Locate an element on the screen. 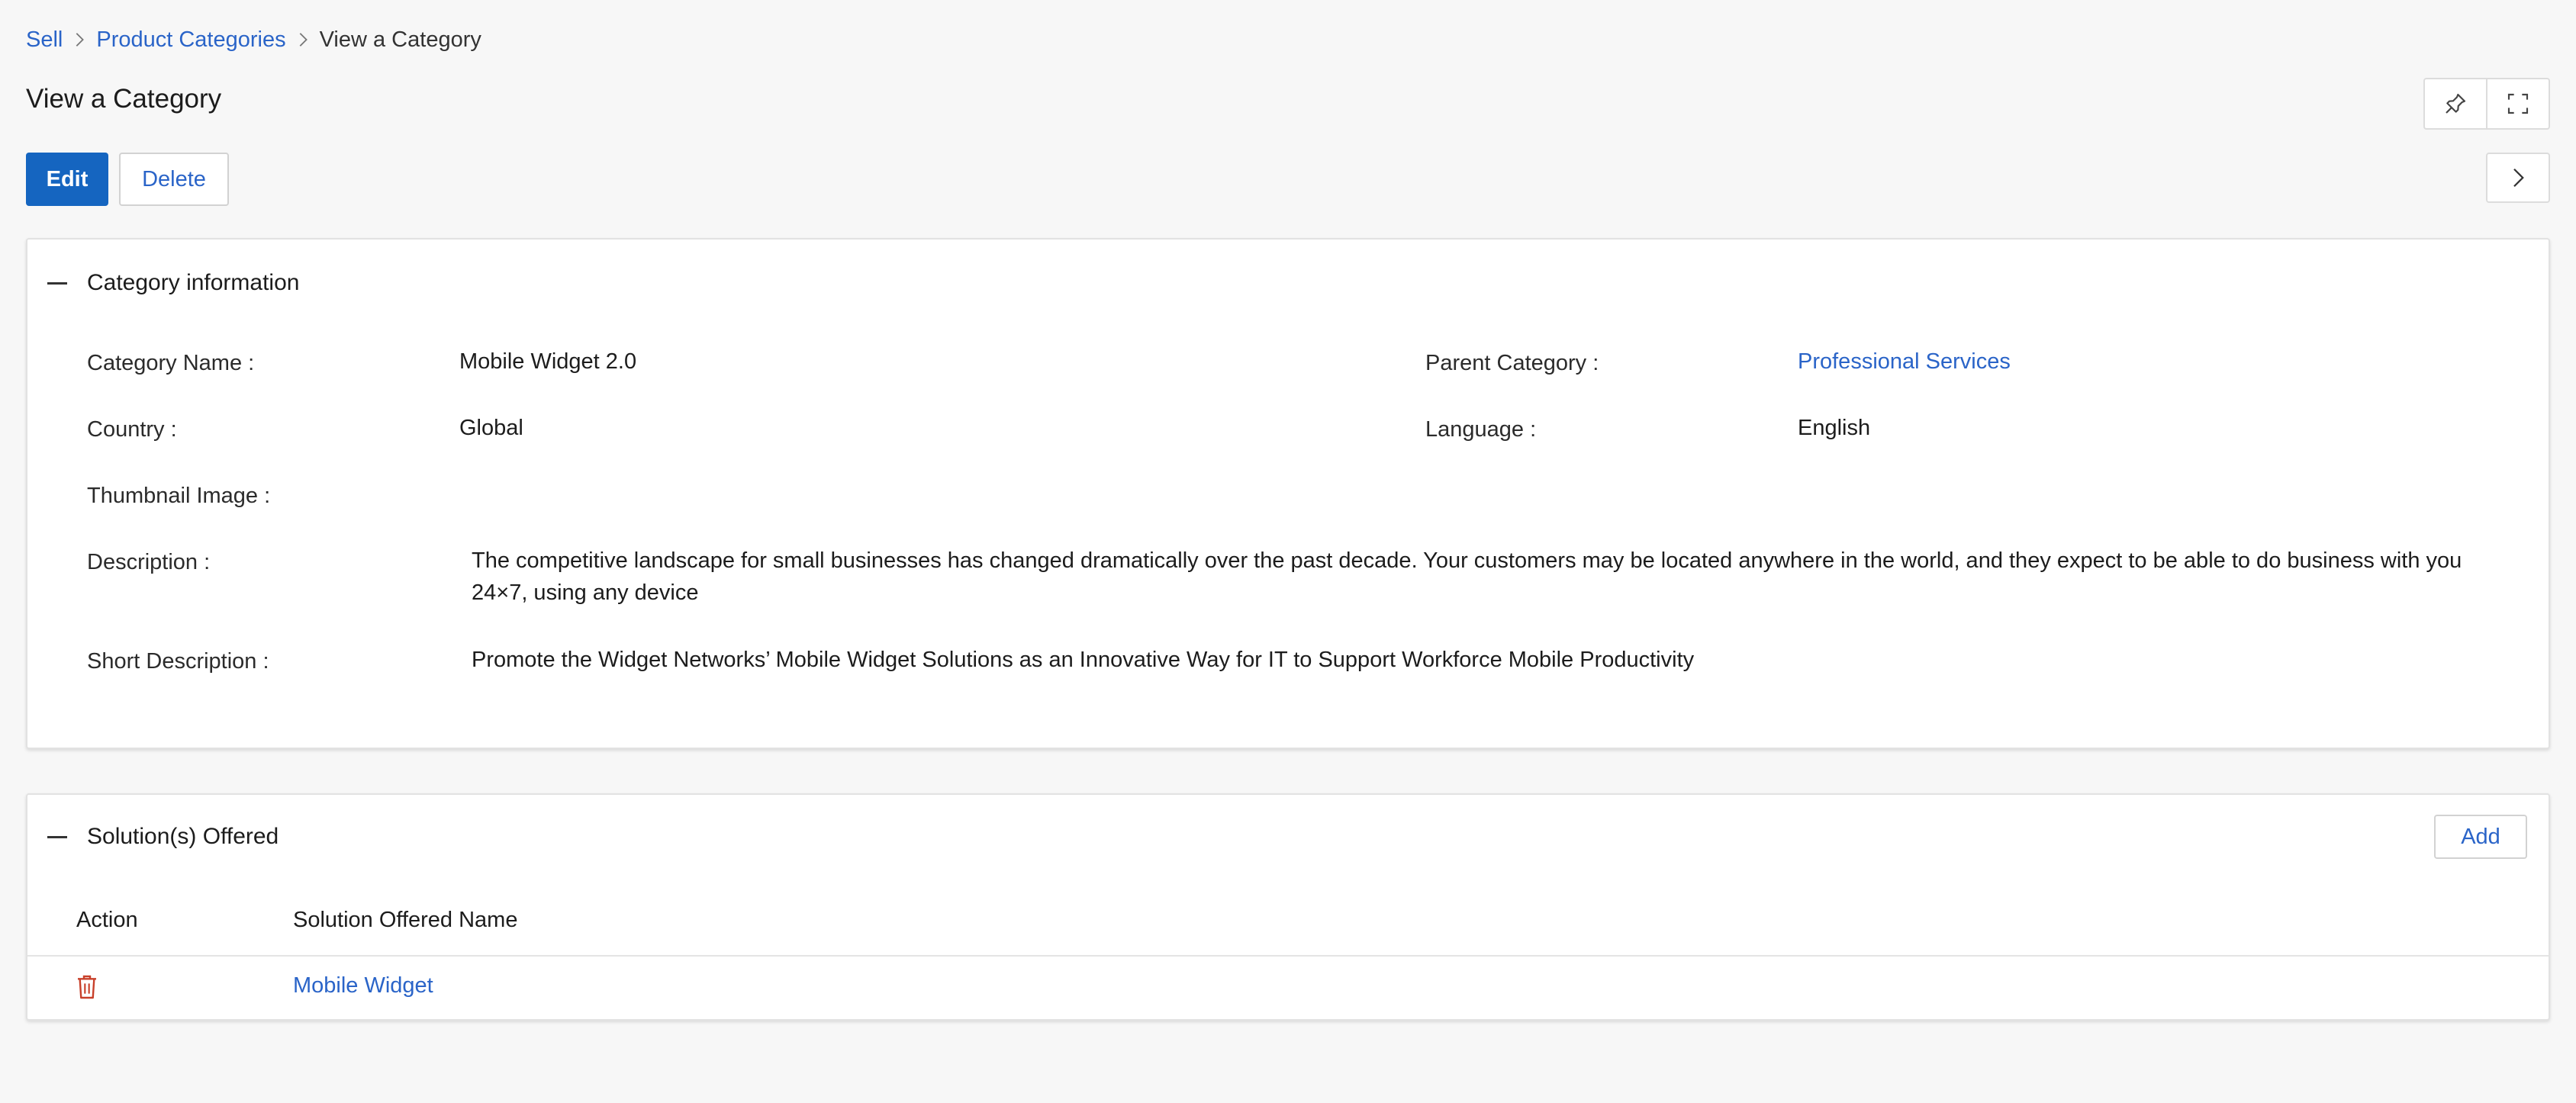  panel-header: Solution(s) Offered is located at coordinates (163, 837).